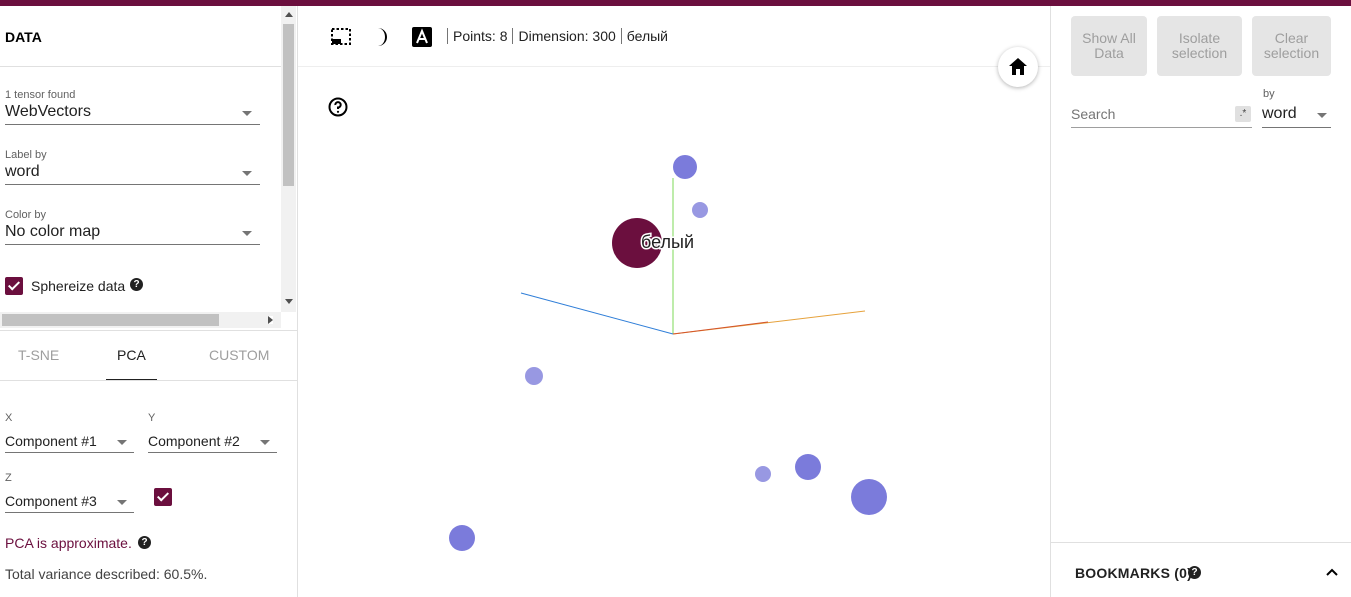  Describe the element at coordinates (9, 418) in the screenshot. I see `pca-x-label: X` at that location.